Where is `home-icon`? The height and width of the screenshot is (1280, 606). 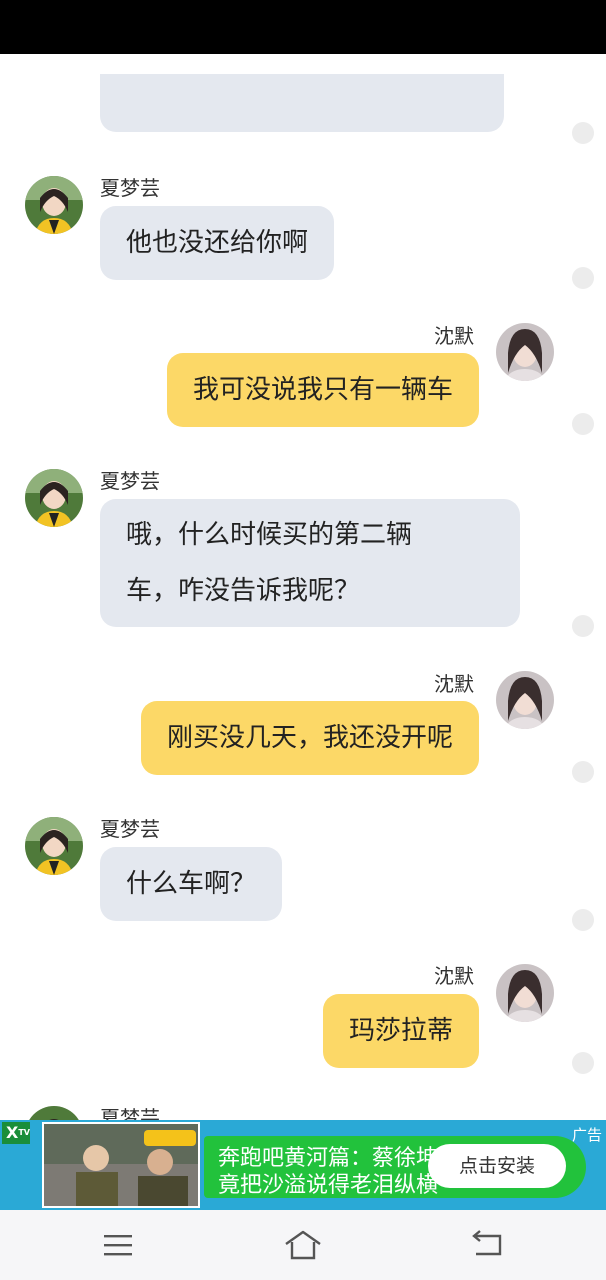
home-icon is located at coordinates (303, 1245).